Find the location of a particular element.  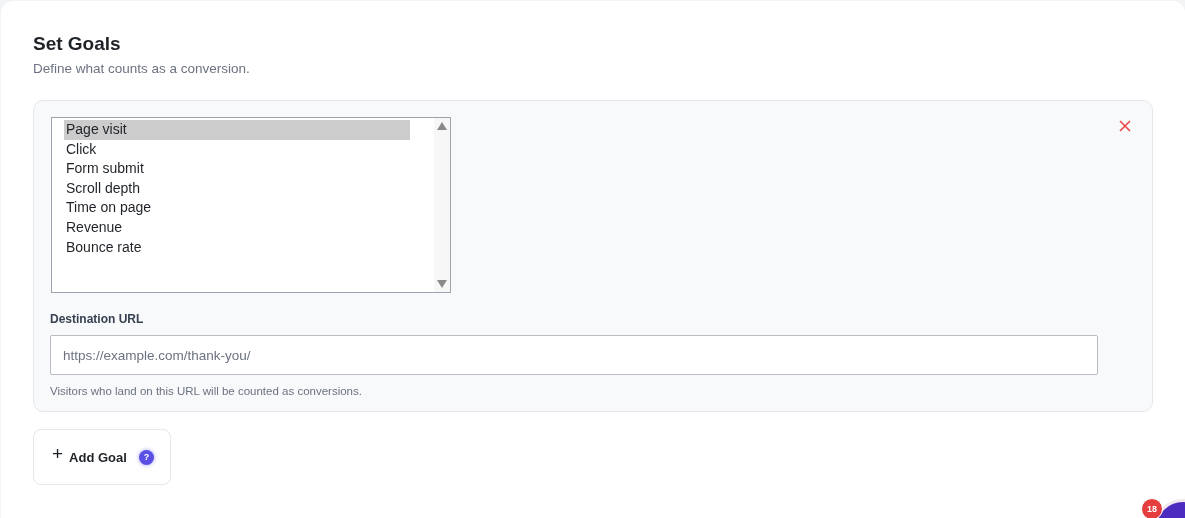

field-label: Destination URL is located at coordinates (97, 319).